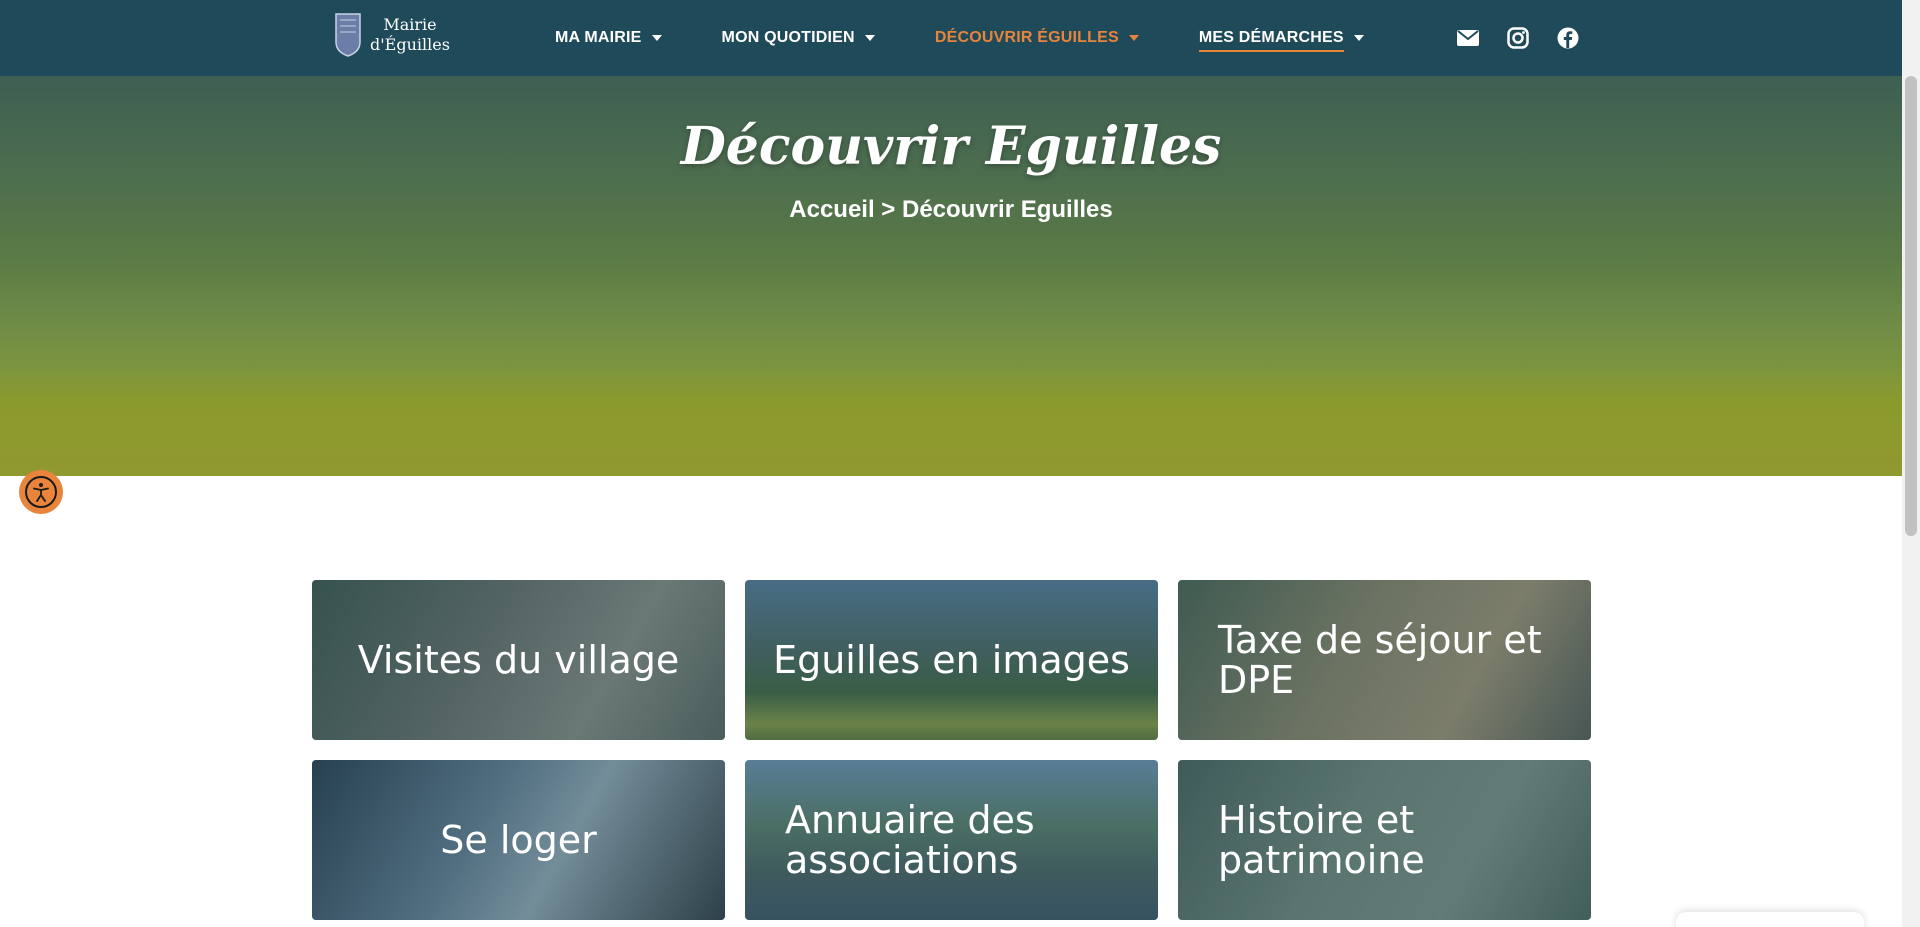  I want to click on tile-histoire-et-patrimoine: Histoire et patrimoine, so click(1384, 840).